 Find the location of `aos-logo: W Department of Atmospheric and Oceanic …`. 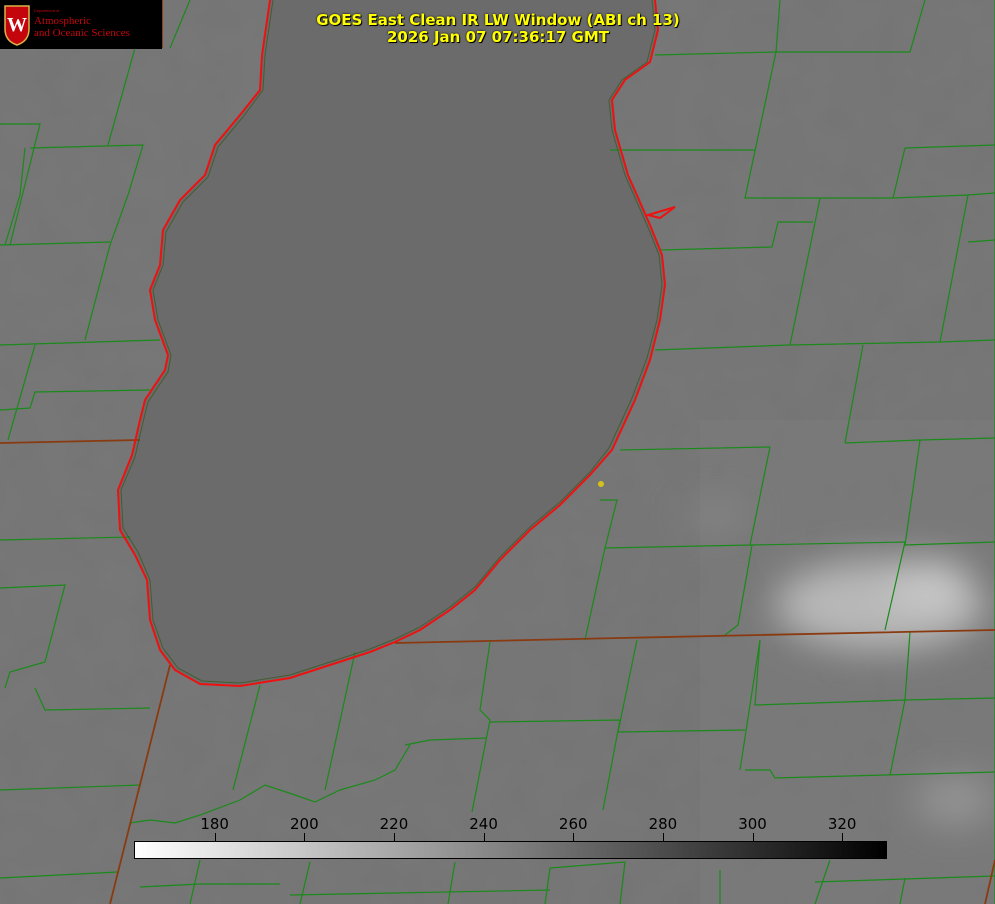

aos-logo: W Department of Atmospheric and Oceanic … is located at coordinates (81, 24).